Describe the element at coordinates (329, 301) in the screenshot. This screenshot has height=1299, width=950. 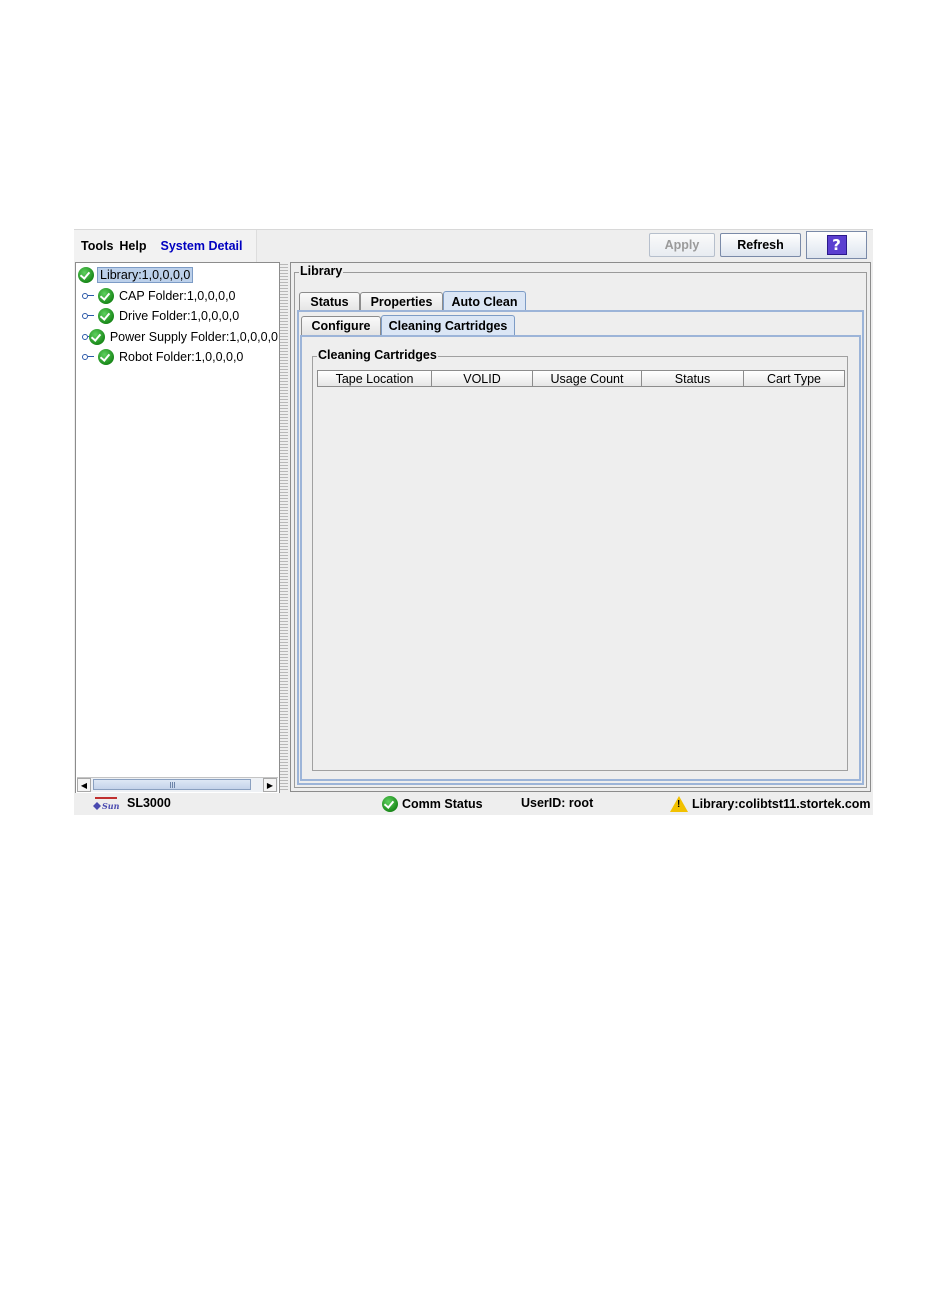
I see `tab-status: Status` at that location.